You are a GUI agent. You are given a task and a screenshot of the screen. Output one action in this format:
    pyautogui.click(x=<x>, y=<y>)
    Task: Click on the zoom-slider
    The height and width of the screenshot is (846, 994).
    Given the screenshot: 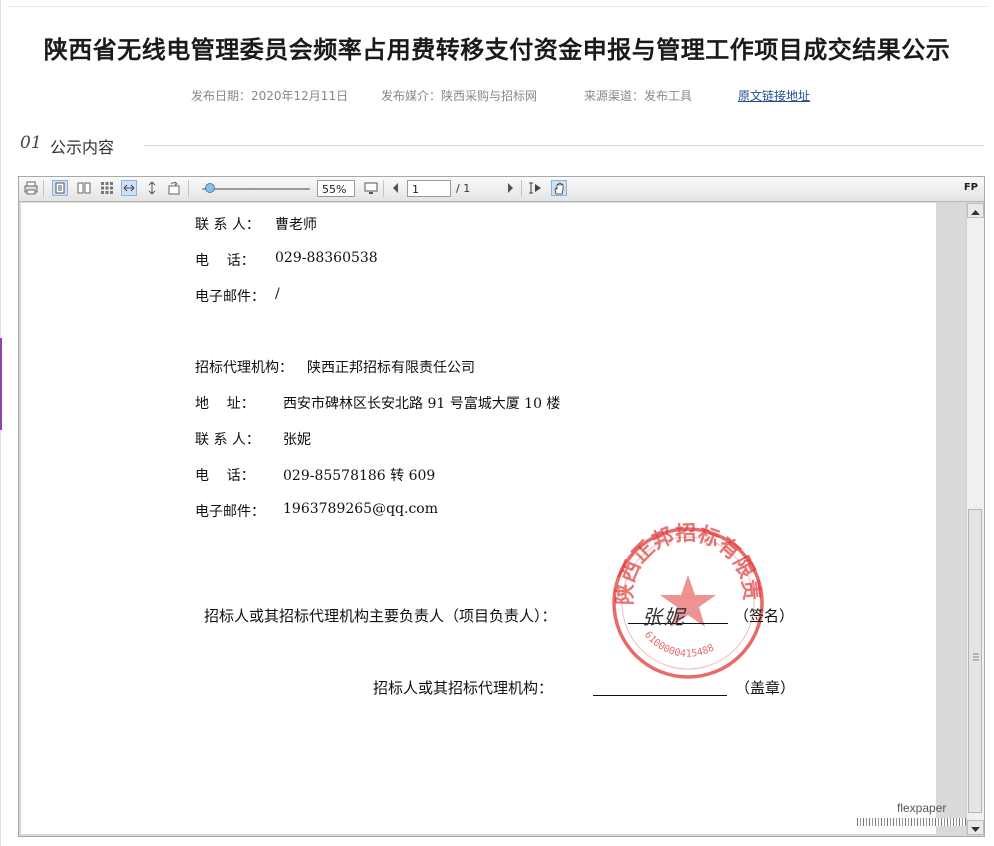 What is the action you would take?
    pyautogui.click(x=256, y=189)
    